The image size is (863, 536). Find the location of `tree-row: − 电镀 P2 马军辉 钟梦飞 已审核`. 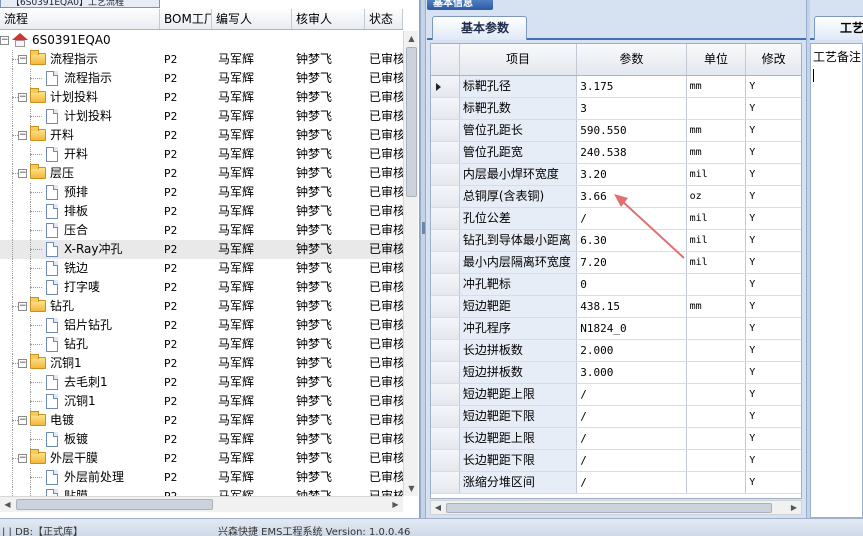

tree-row: − 电镀 P2 马军辉 钟梦飞 已审核 is located at coordinates (201, 420).